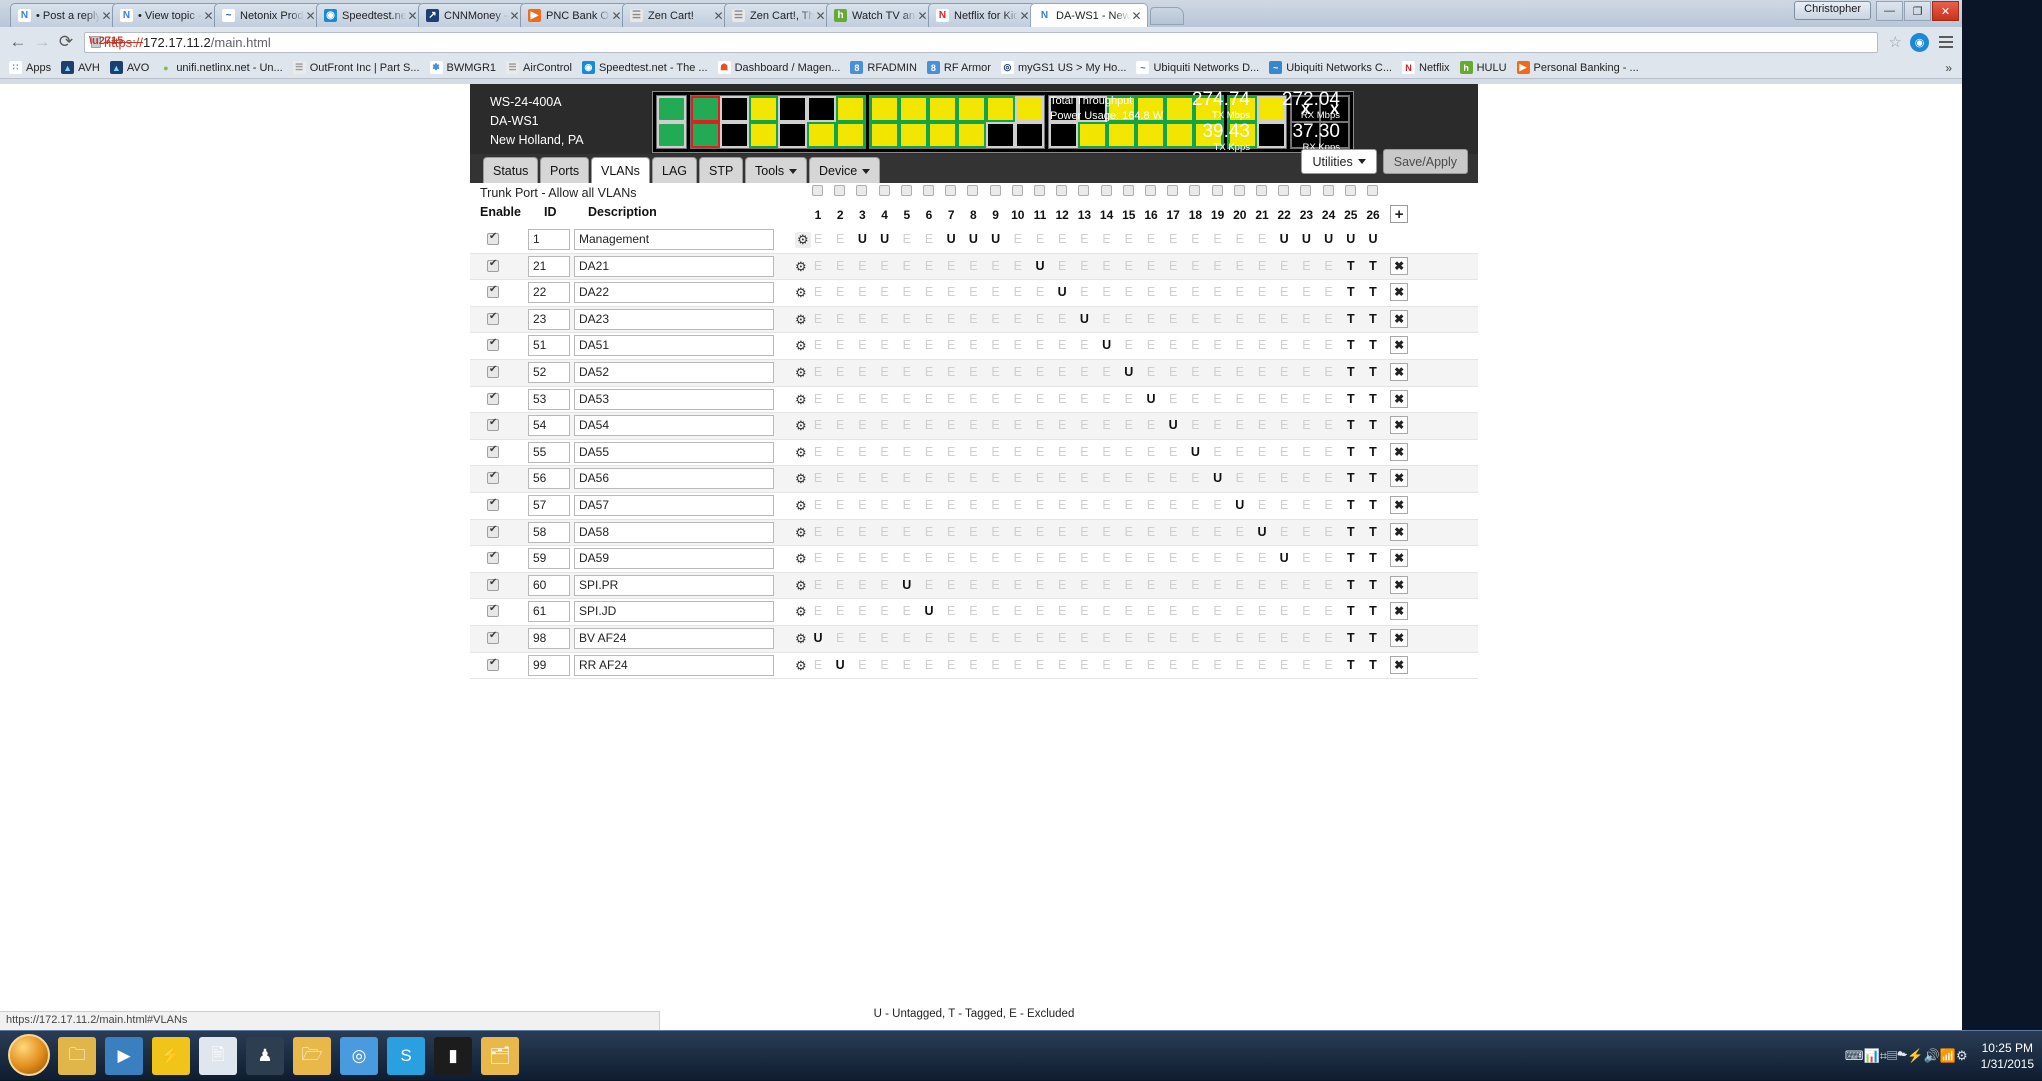  I want to click on bookmark-item: hHULU, so click(1483, 68).